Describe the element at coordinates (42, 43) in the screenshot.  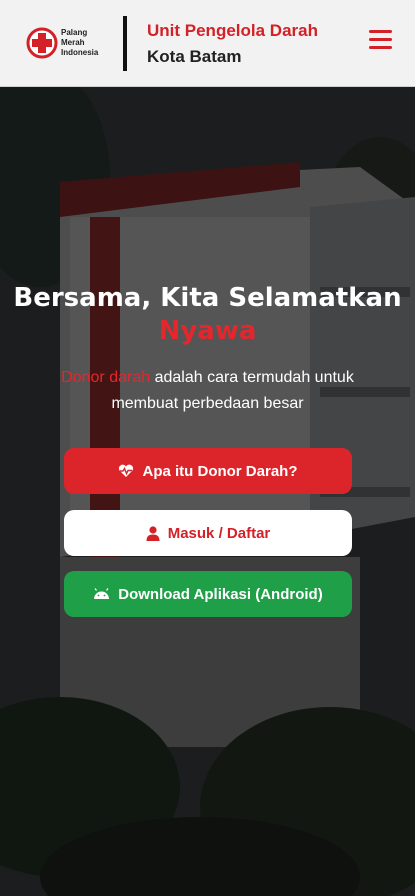
I see `red-cross-icon` at that location.